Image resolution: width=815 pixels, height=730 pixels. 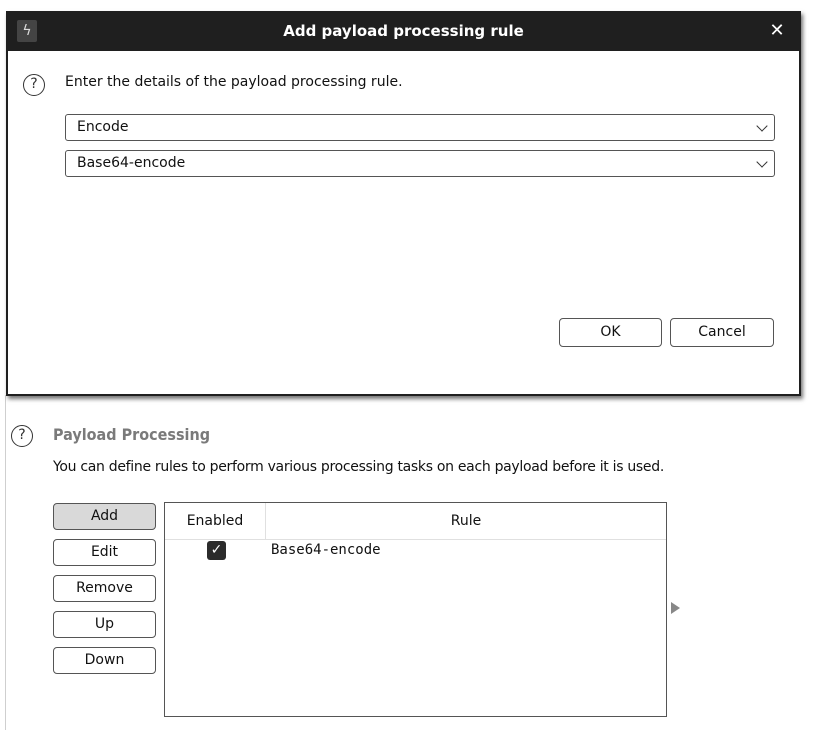 I want to click on enabled-checkbox: ✓, so click(x=216, y=550).